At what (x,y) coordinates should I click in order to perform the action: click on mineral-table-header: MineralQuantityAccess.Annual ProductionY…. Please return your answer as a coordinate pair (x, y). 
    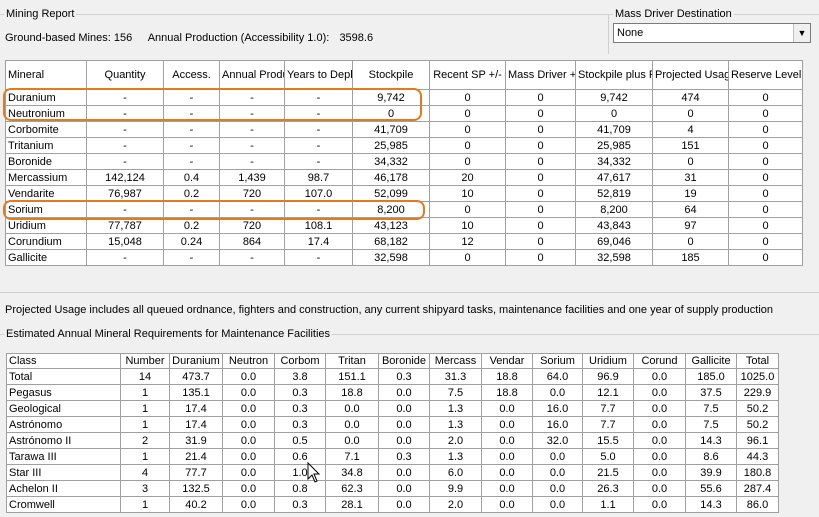
    Looking at the image, I should click on (404, 75).